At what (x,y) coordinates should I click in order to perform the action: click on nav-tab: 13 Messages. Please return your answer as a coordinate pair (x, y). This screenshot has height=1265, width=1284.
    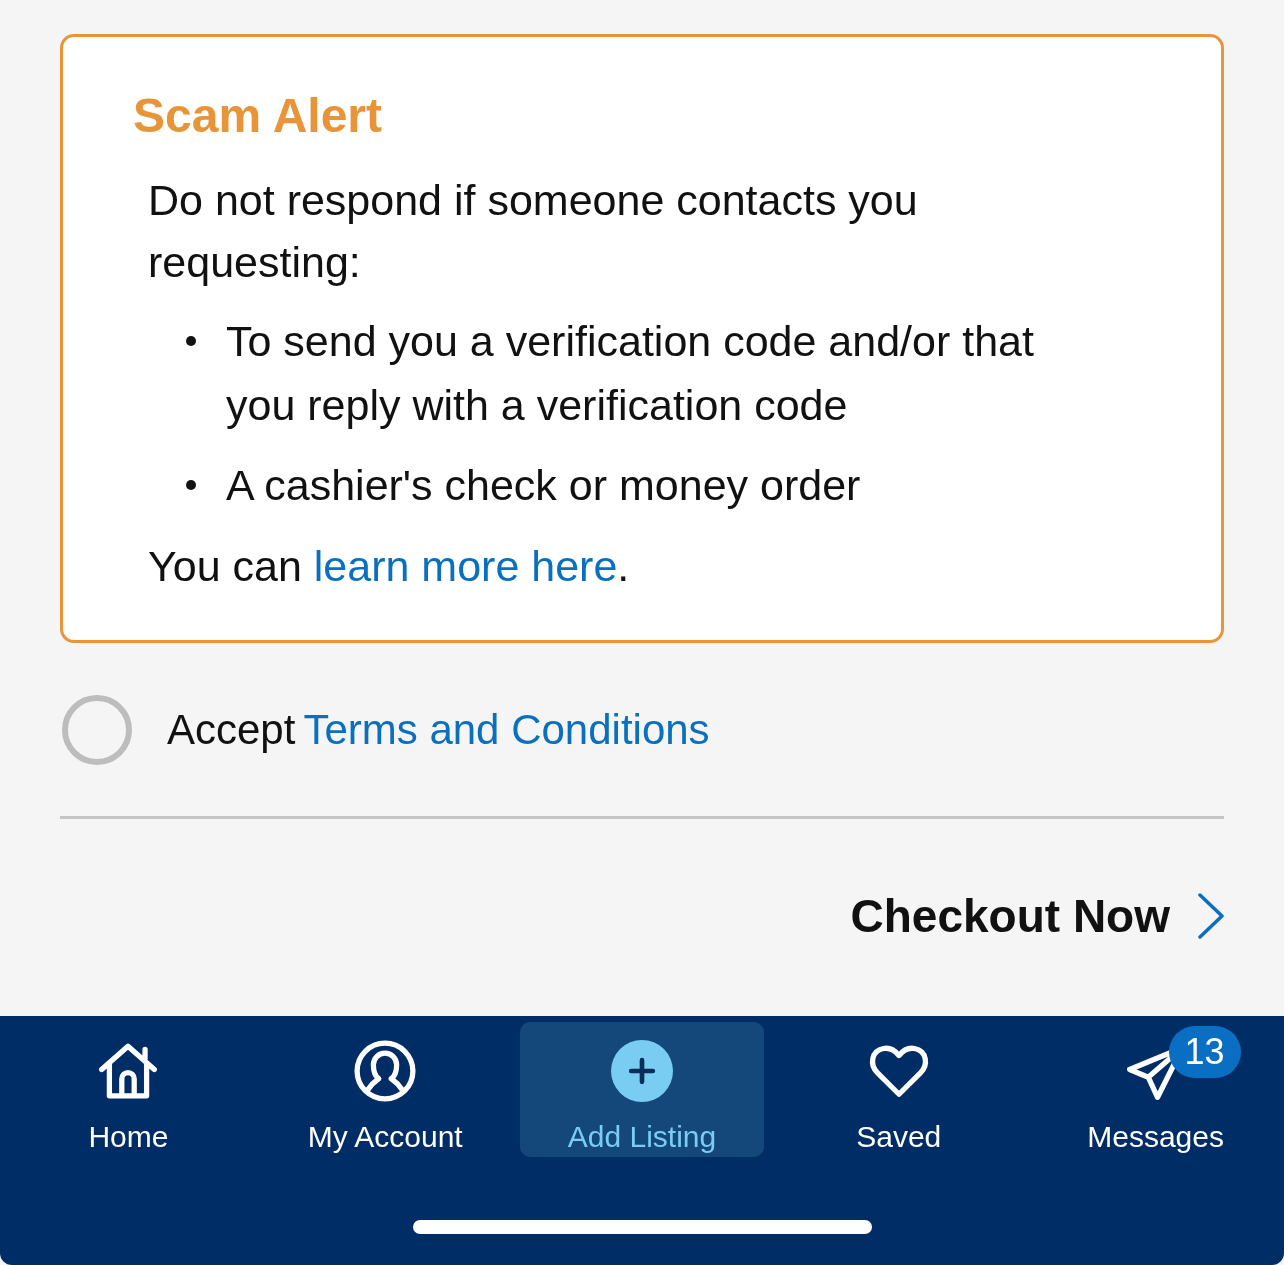
    Looking at the image, I should click on (1155, 1089).